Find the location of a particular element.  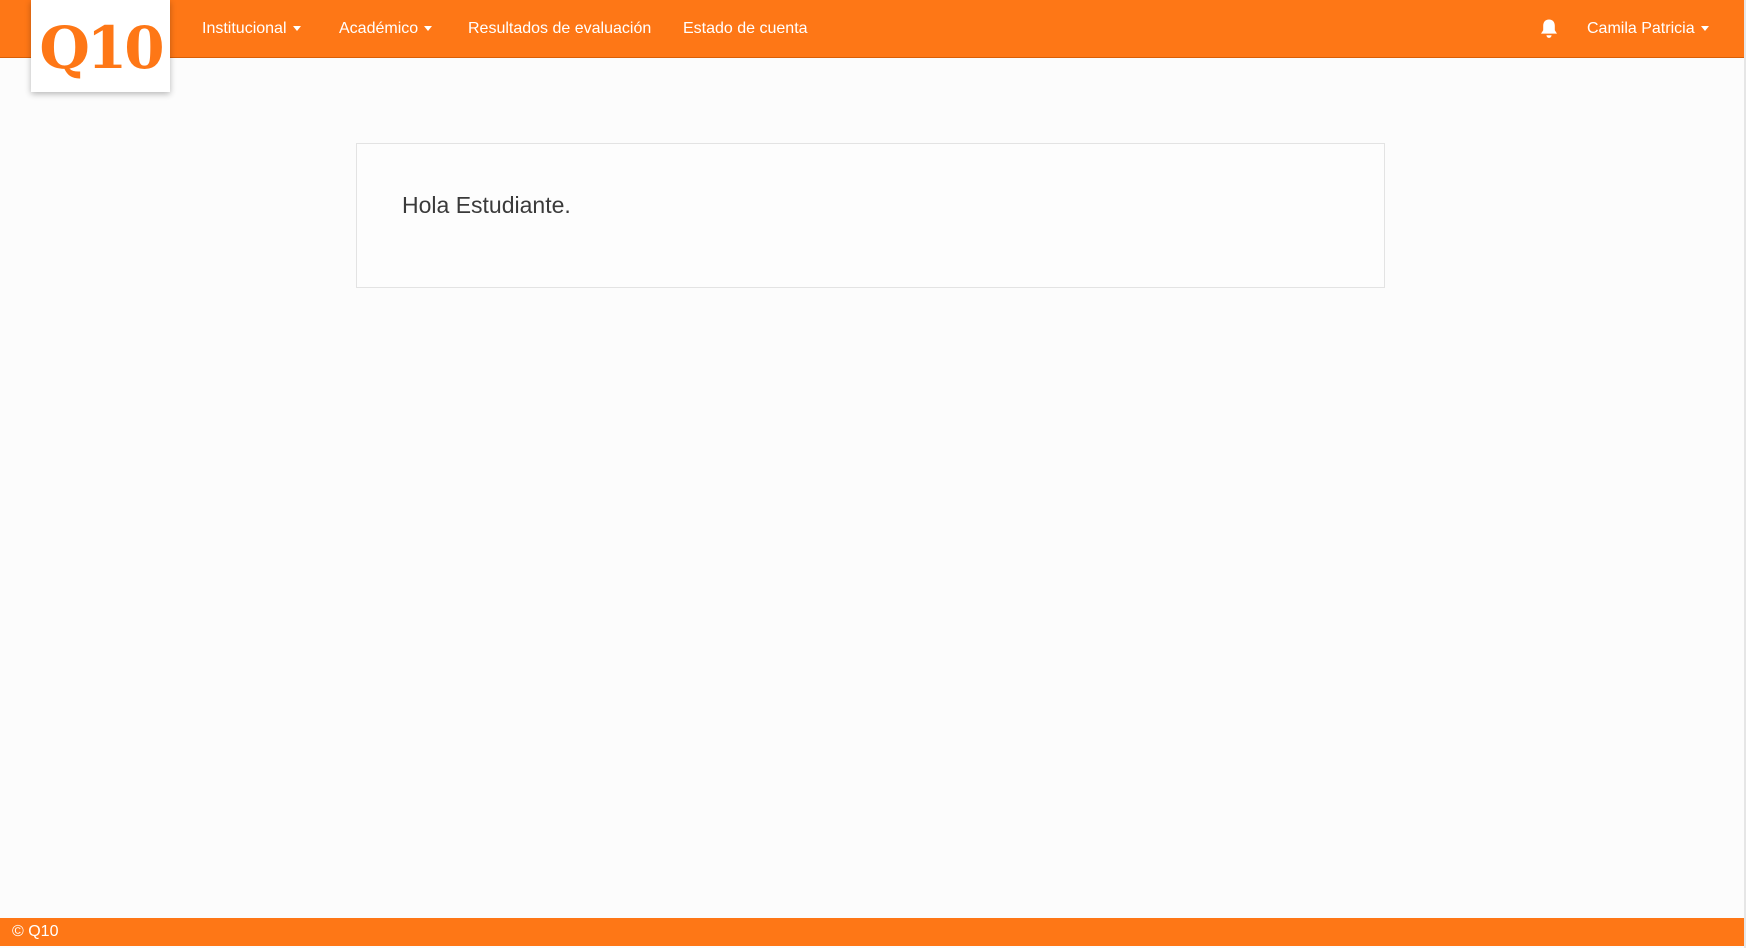

welcome-panel: Hola Estudiante. is located at coordinates (870, 215).